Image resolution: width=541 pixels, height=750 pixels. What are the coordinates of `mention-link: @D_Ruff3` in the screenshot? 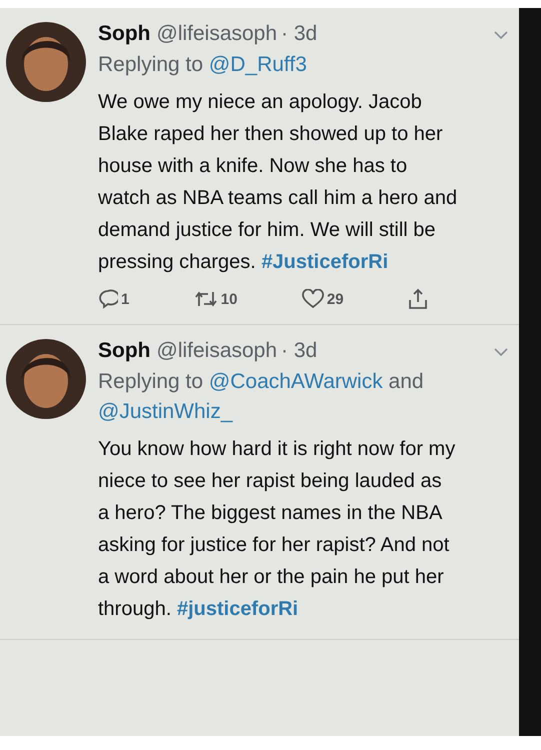 It's located at (257, 64).